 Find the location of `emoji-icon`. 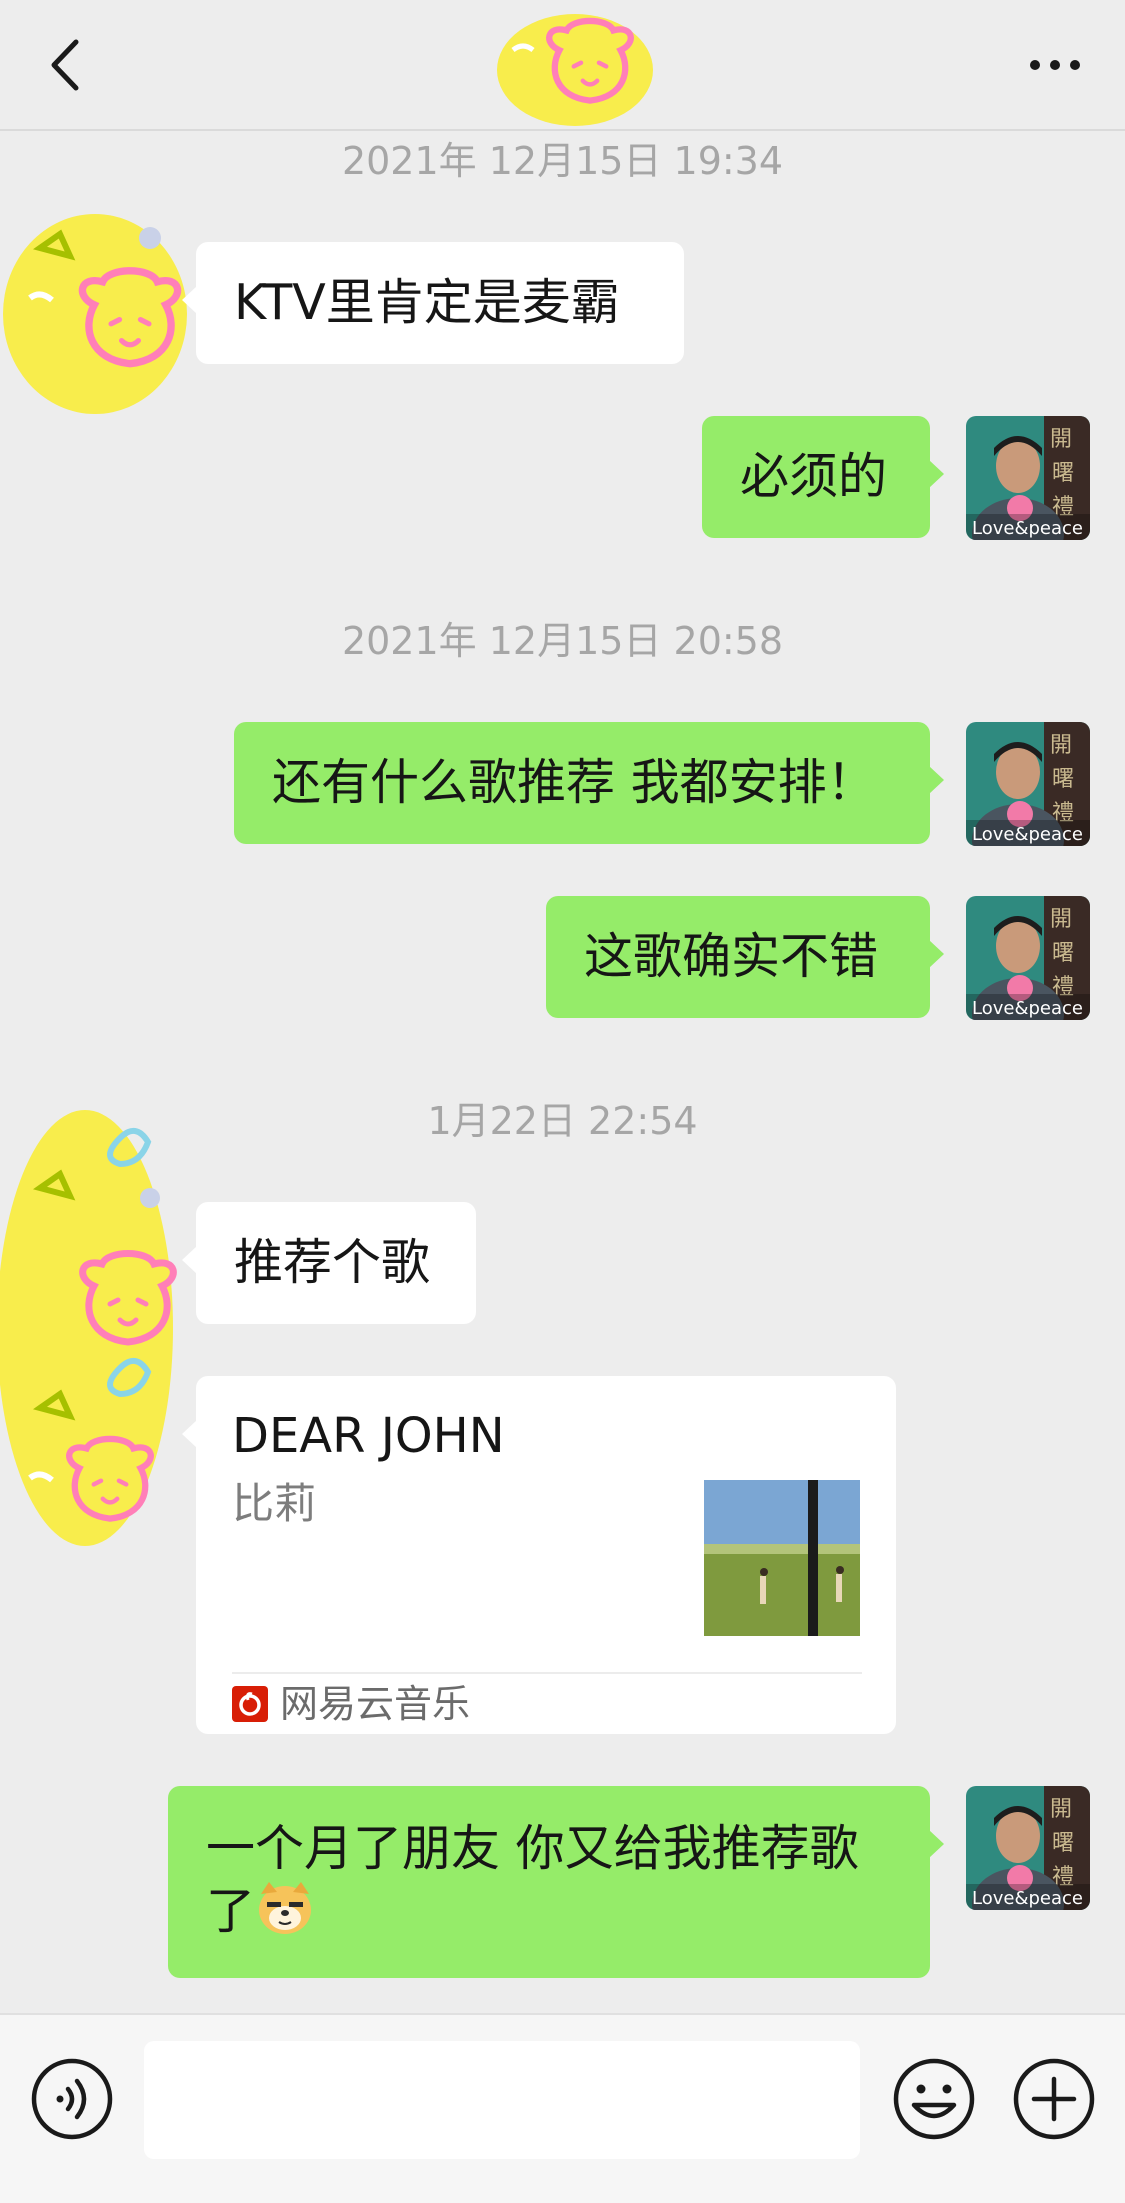

emoji-icon is located at coordinates (934, 2099).